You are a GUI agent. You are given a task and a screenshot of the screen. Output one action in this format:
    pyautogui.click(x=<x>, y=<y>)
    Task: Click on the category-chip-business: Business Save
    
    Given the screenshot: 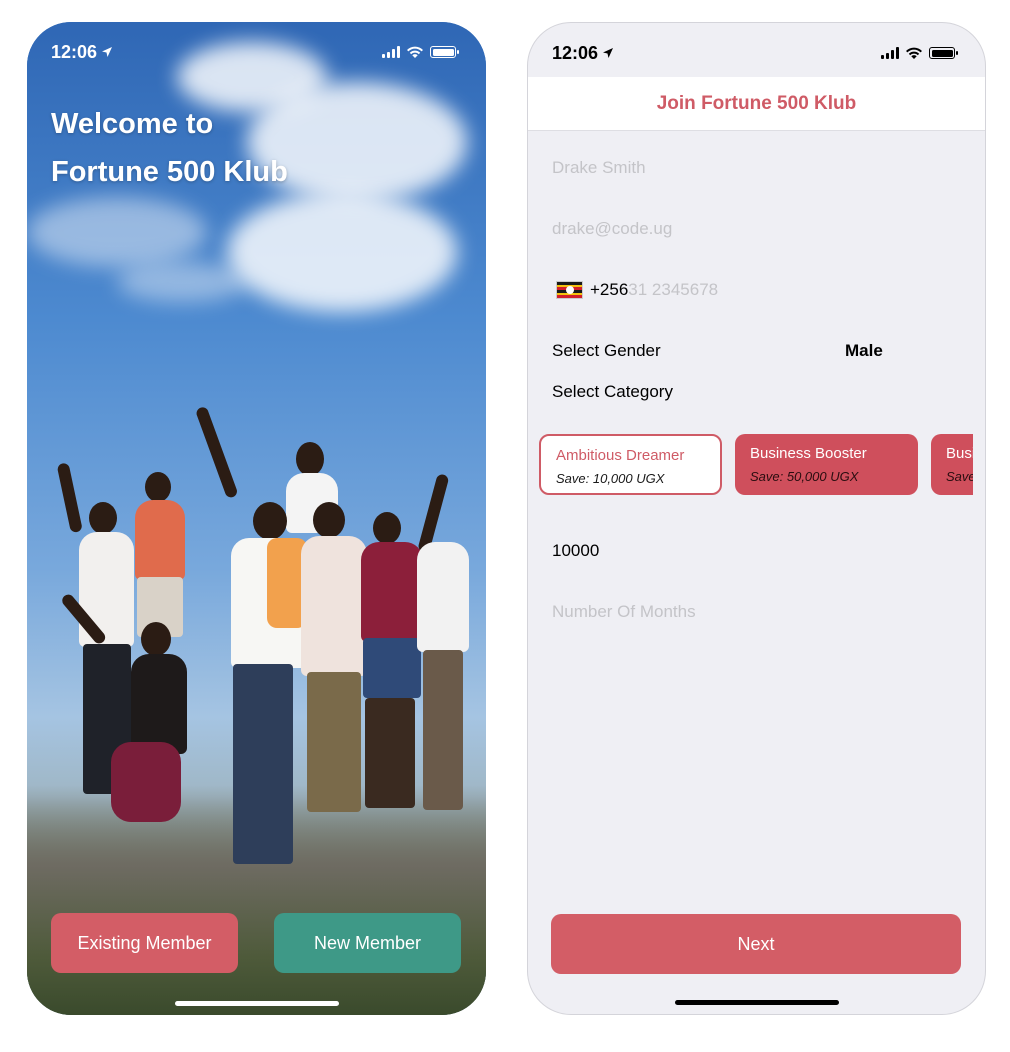 What is the action you would take?
    pyautogui.click(x=952, y=464)
    